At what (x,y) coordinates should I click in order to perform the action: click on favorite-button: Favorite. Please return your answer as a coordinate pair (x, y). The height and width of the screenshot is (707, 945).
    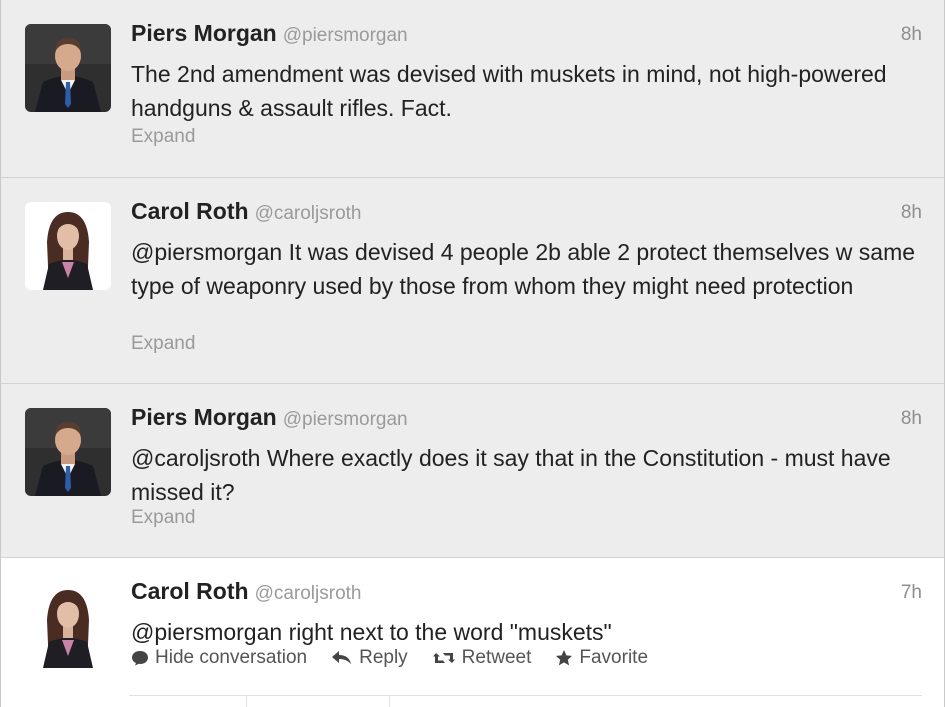
    Looking at the image, I should click on (601, 658).